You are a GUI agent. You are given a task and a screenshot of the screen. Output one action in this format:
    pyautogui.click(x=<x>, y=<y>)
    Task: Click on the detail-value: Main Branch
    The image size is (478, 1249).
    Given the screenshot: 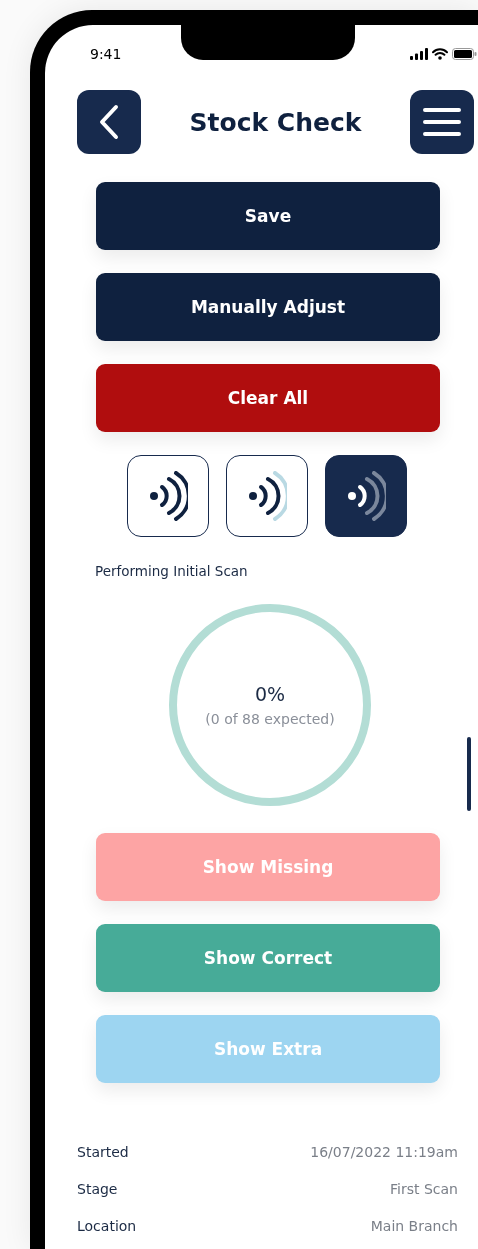 What is the action you would take?
    pyautogui.click(x=414, y=1226)
    